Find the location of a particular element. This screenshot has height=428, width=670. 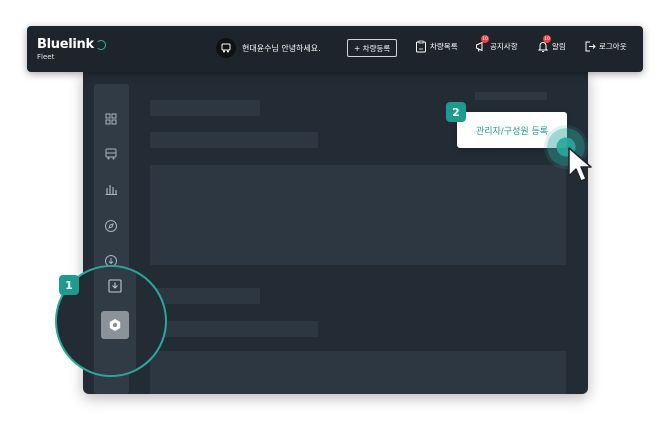

cursor-arrow-icon is located at coordinates (580, 164).